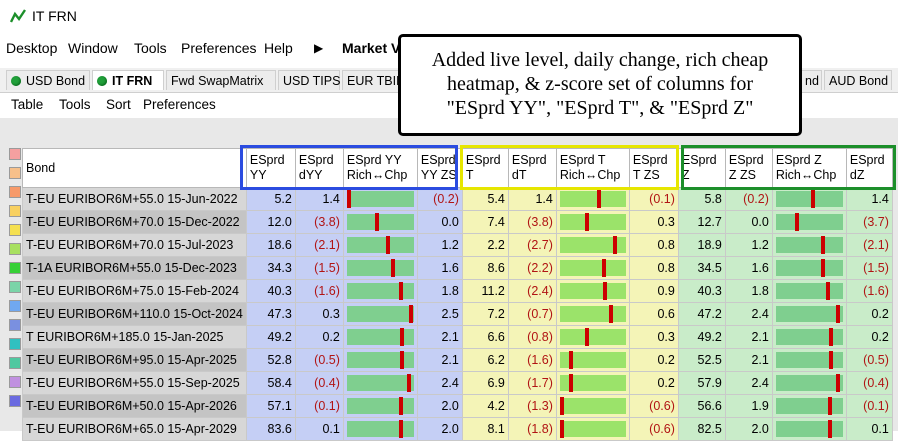 Image resolution: width=898 pixels, height=441 pixels. I want to click on esprd-z-zs-cell: 1.6, so click(748, 268).